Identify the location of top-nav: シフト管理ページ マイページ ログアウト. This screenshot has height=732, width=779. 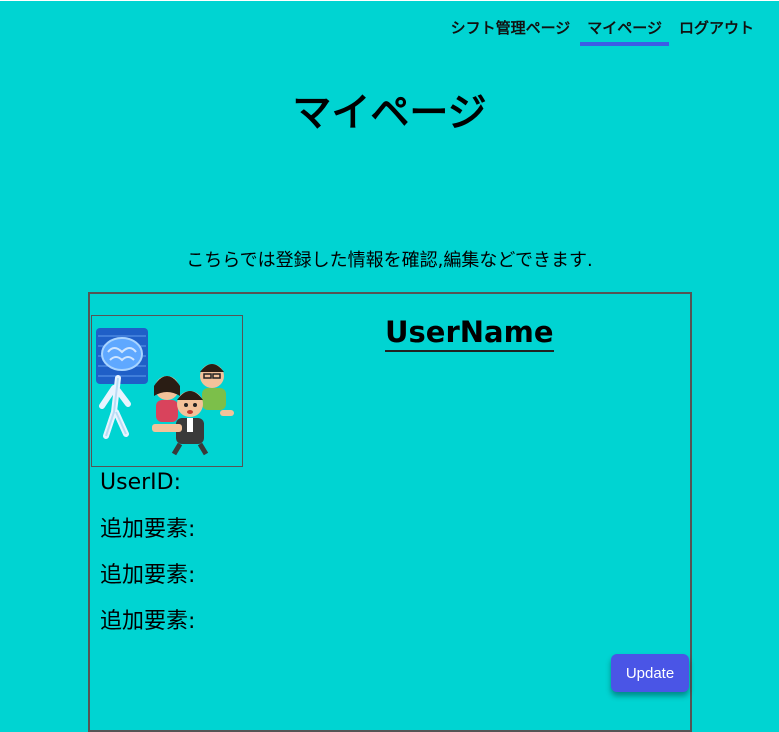
(601, 31).